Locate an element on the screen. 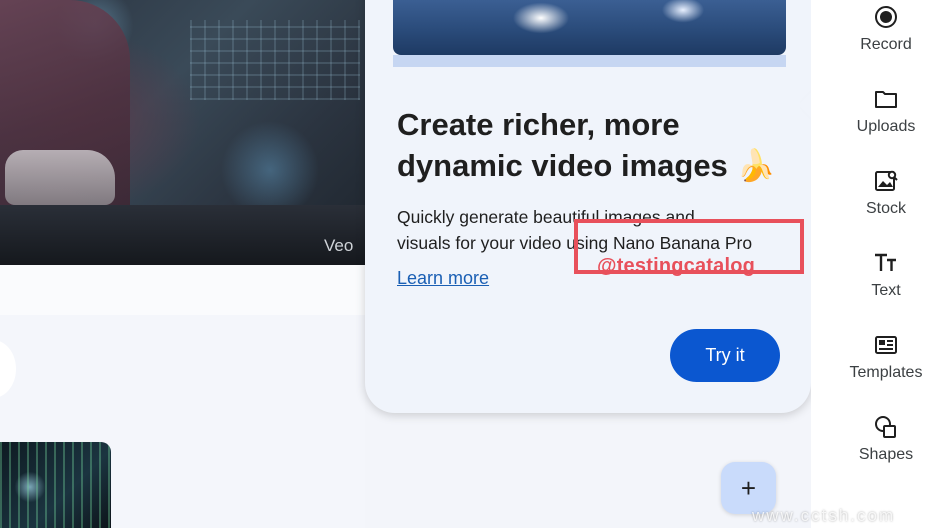 The image size is (938, 528). learn-more-link: Learn more is located at coordinates (443, 278).